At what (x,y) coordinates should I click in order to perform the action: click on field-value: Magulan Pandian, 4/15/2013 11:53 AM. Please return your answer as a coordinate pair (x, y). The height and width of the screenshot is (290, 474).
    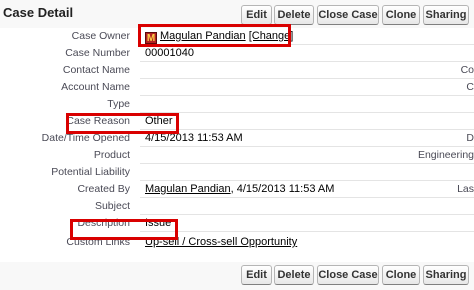
    Looking at the image, I should click on (239, 189).